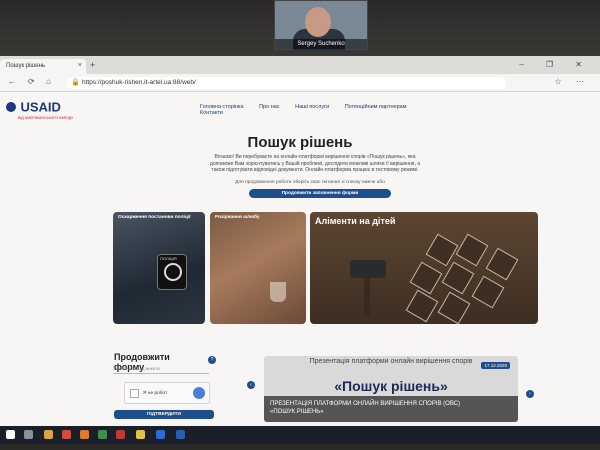 Image resolution: width=600 pixels, height=450 pixels. What do you see at coordinates (318, 22) in the screenshot?
I see `participant-head` at bounding box center [318, 22].